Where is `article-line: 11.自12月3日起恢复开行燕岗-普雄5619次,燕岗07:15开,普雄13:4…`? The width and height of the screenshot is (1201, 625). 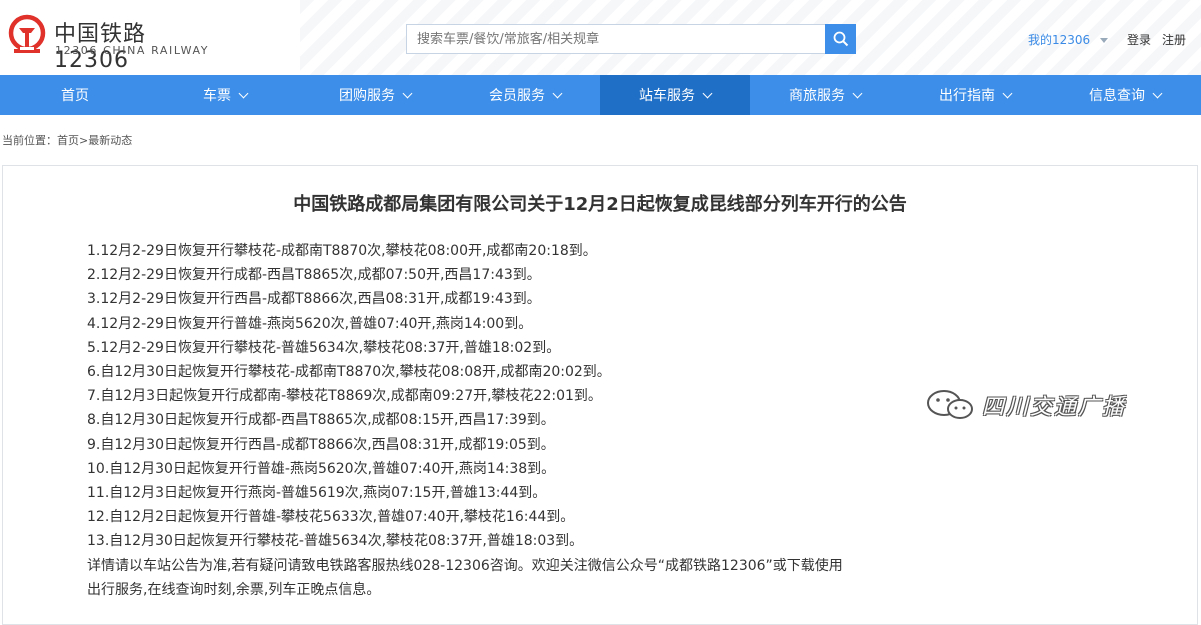 article-line: 11.自12月3日起恢复开行燕岗-普雄5619次,燕岗07:15开,普雄13:4… is located at coordinates (317, 493).